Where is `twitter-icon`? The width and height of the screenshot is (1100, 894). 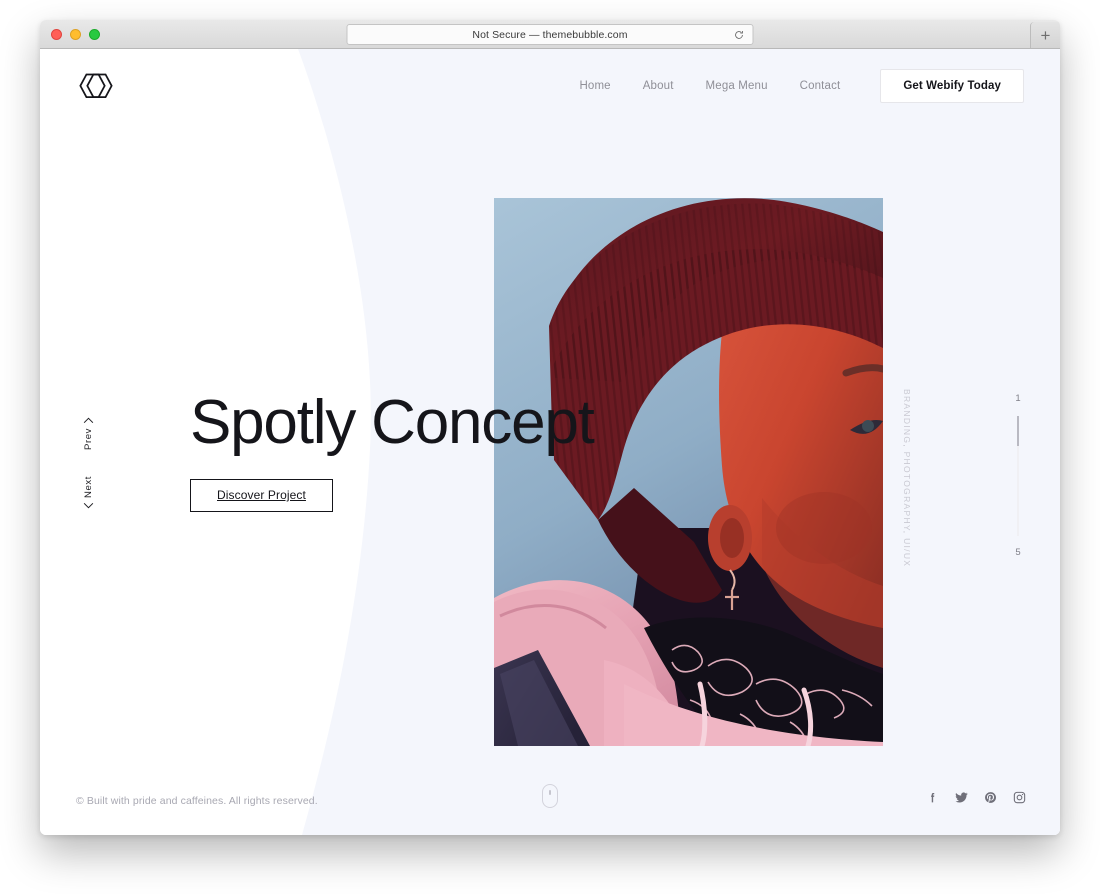
twitter-icon is located at coordinates (961, 797).